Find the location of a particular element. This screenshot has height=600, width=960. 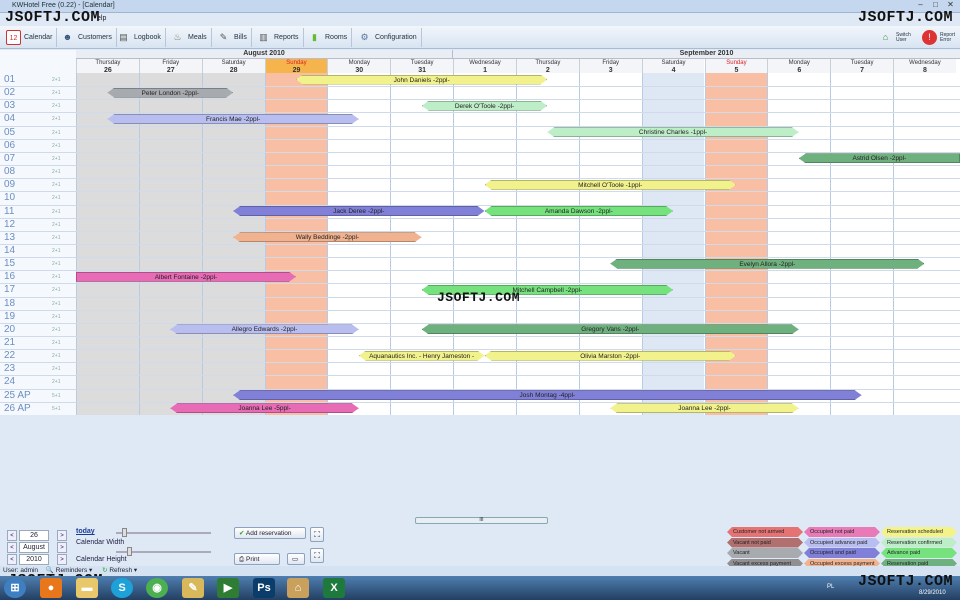

toolbar-calendar-button: 12 Calendar is located at coordinates (32, 37).